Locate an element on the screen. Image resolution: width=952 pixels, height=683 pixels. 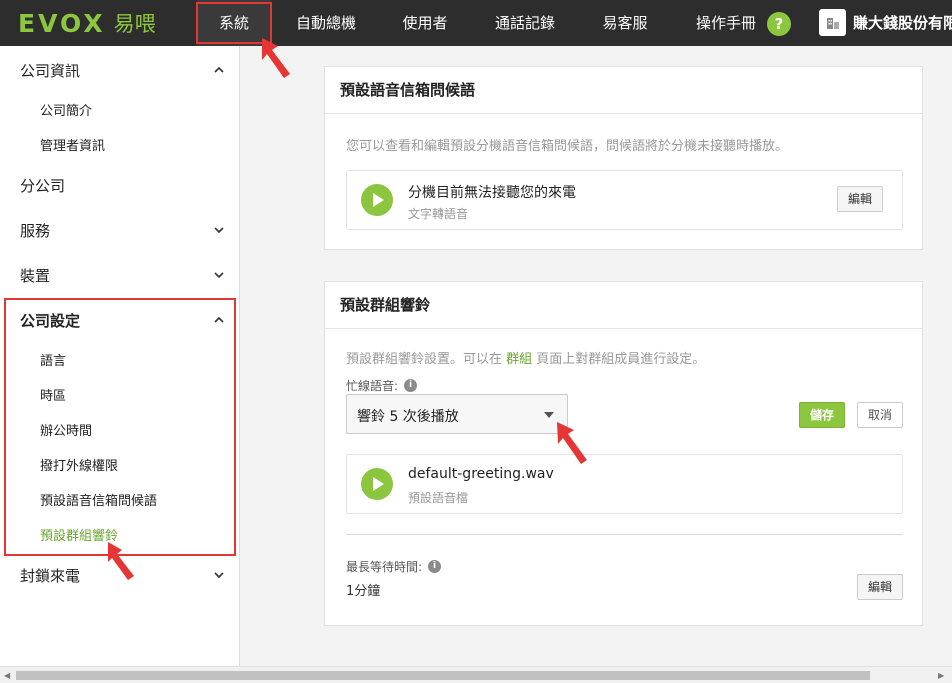
cancel-button: 取消 is located at coordinates (880, 415).